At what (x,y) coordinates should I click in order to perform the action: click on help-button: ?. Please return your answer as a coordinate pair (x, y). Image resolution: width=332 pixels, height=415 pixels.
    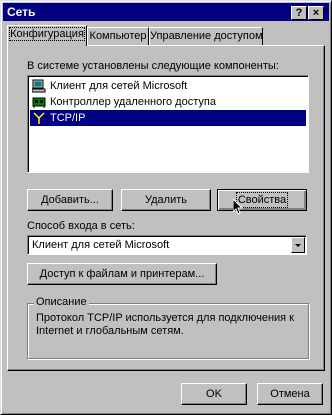
    Looking at the image, I should click on (299, 13).